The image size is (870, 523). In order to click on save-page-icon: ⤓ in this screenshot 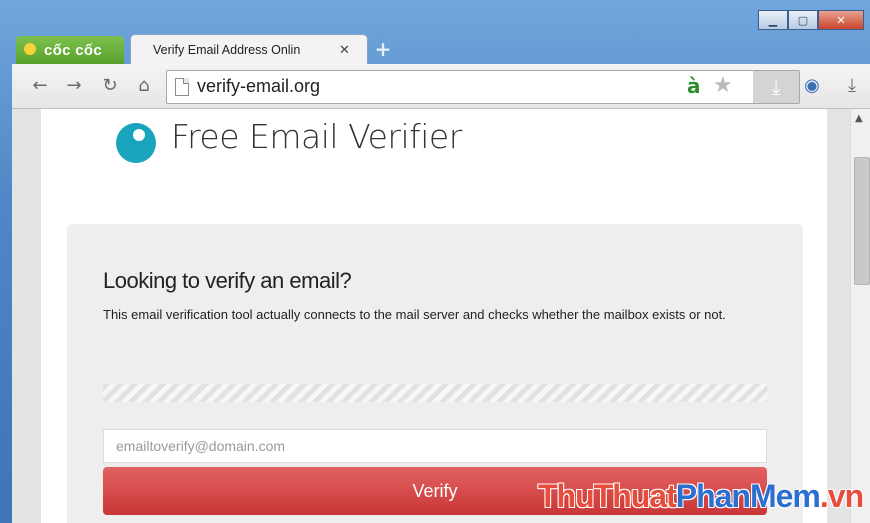, I will do `click(776, 87)`.